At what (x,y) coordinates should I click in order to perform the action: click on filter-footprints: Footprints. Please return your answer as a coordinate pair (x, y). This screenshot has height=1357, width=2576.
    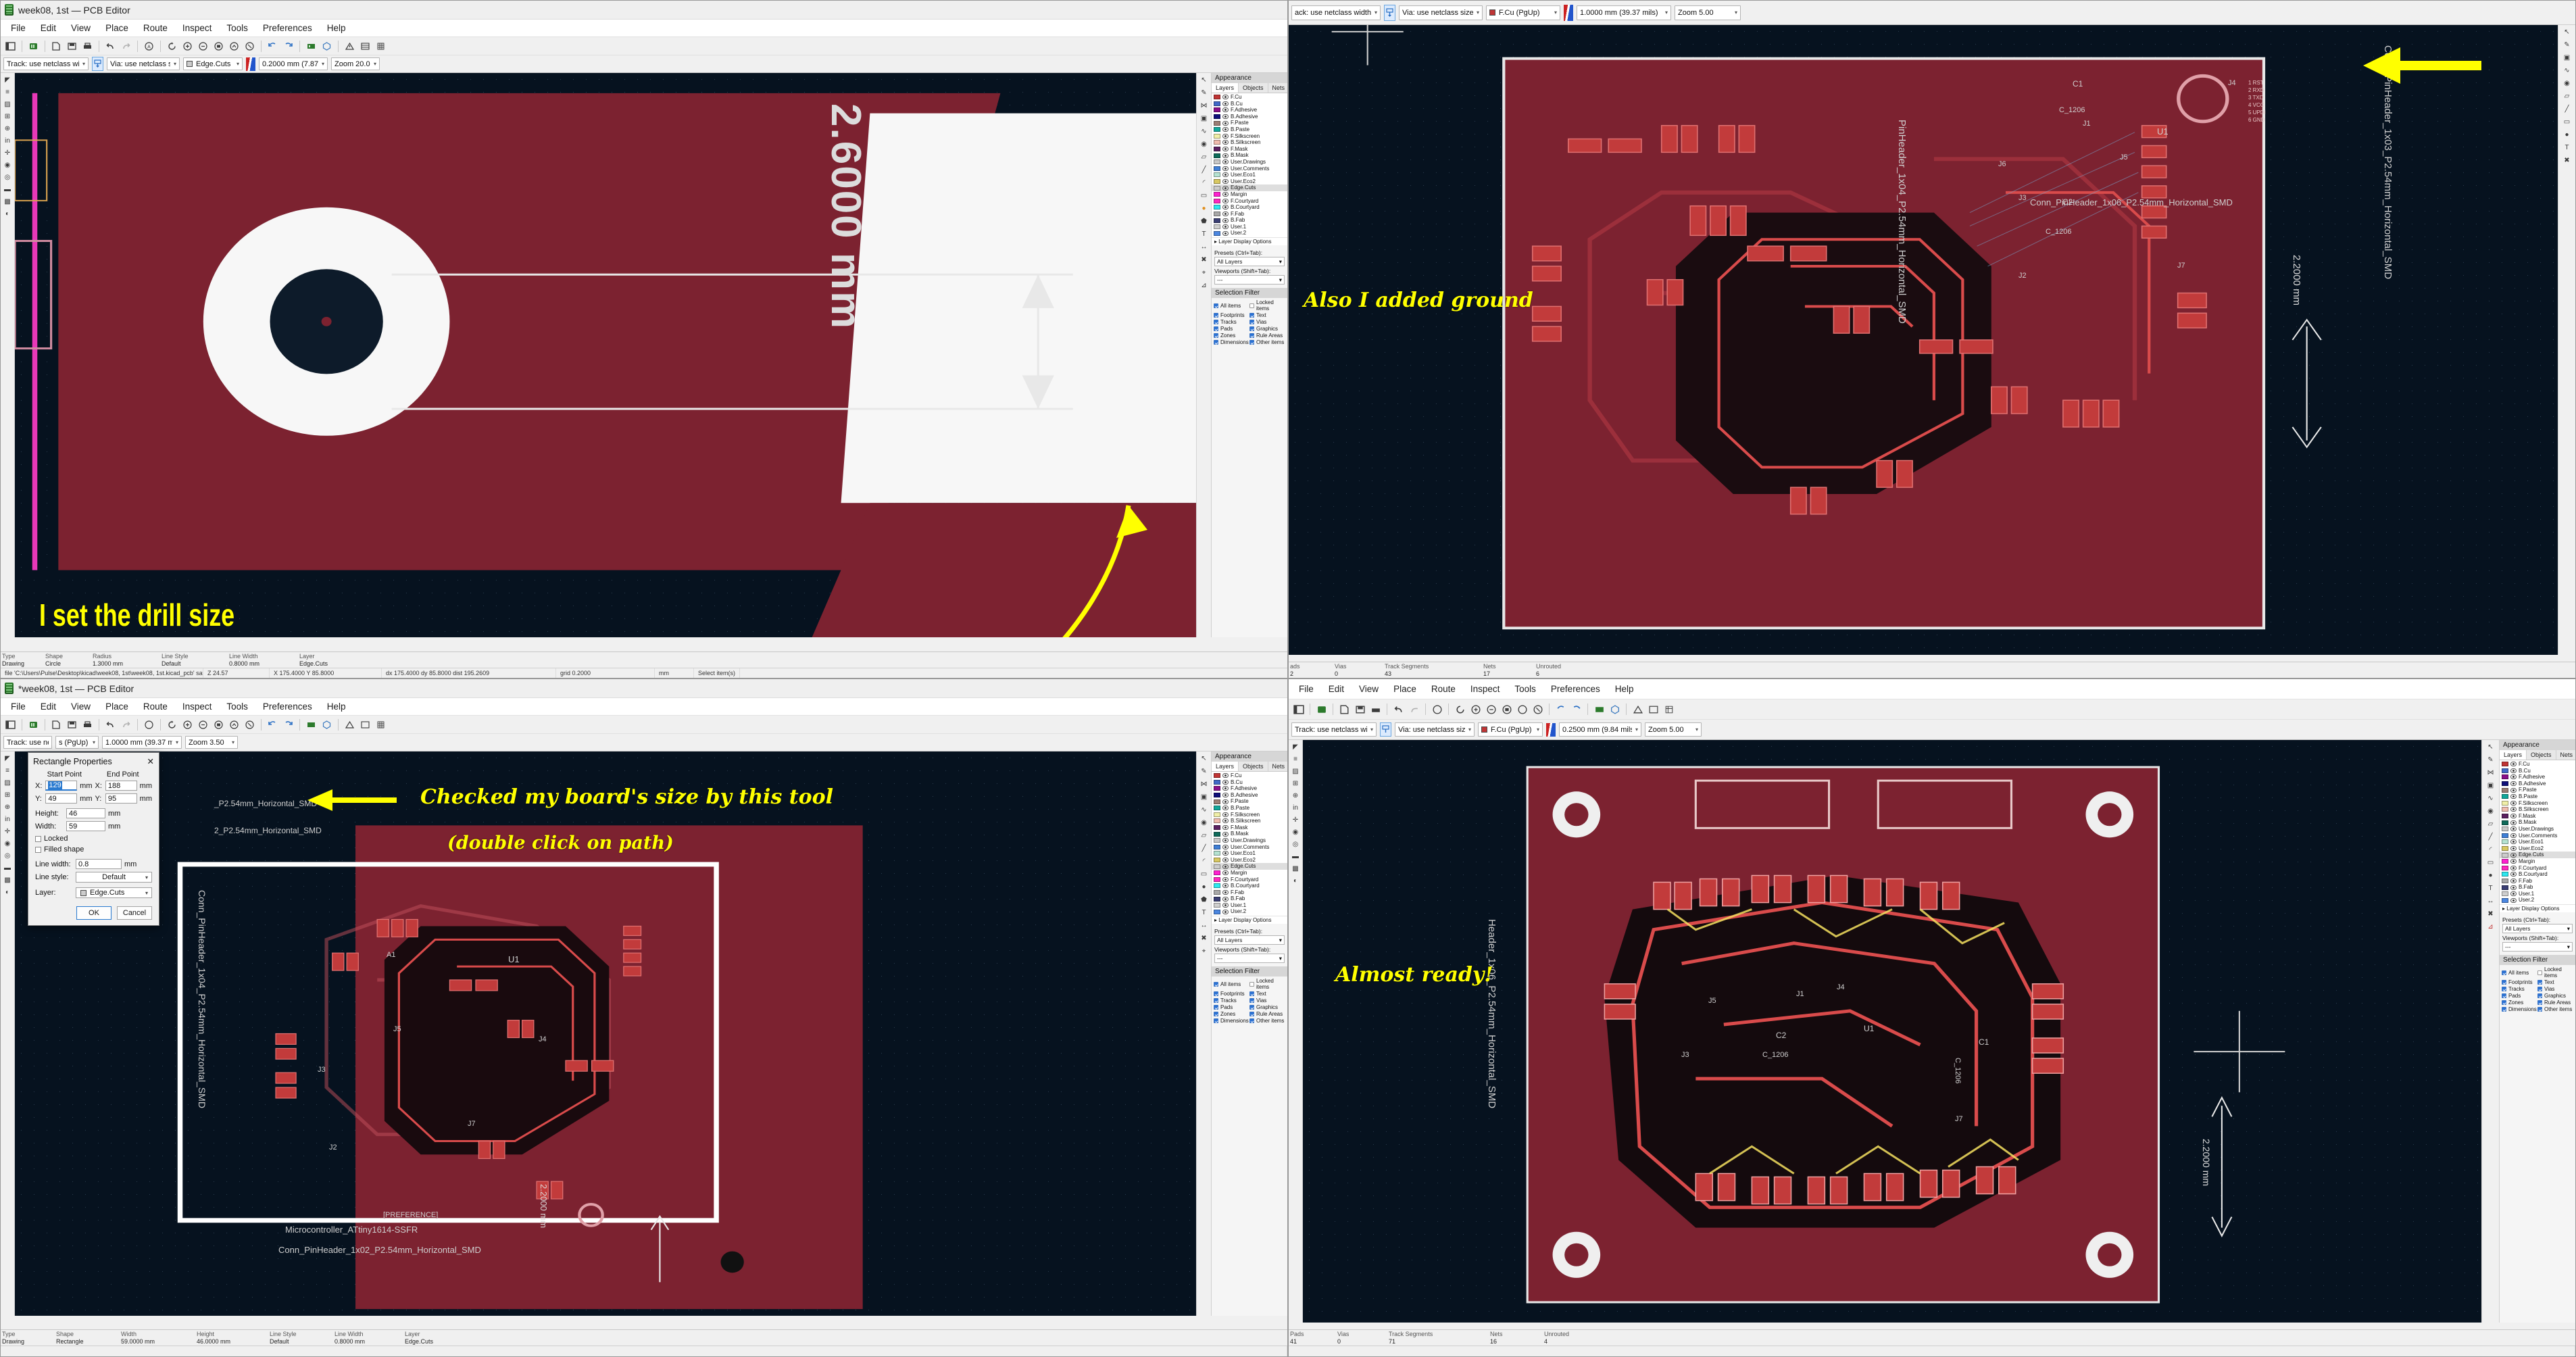
    Looking at the image, I should click on (1231, 315).